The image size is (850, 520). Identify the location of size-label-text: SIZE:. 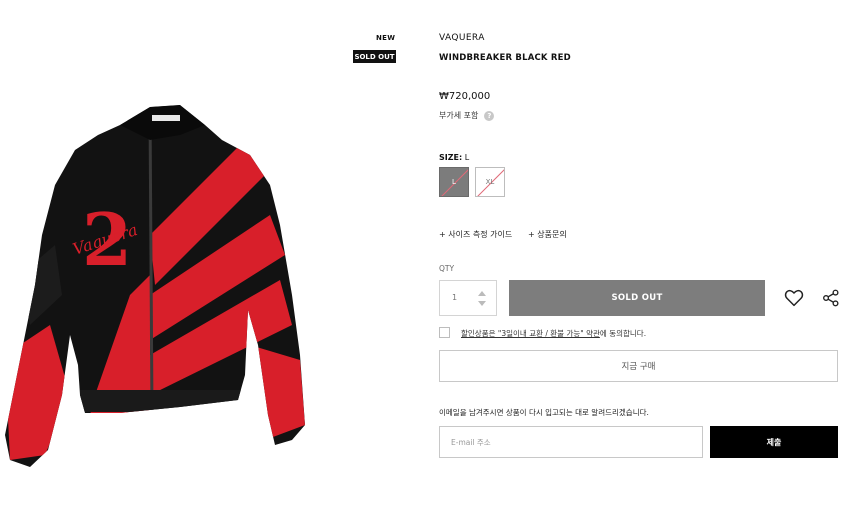
(451, 157).